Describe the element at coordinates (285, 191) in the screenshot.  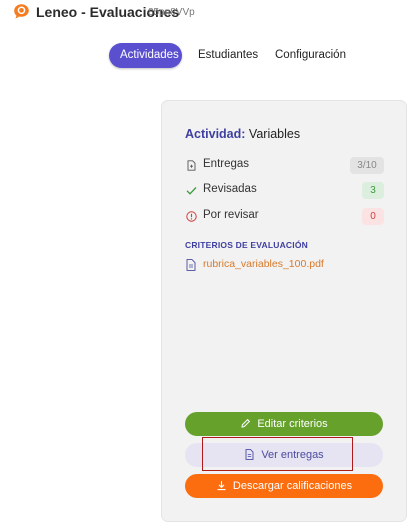
I see `stat-revisadas: Revisadas 3` at that location.